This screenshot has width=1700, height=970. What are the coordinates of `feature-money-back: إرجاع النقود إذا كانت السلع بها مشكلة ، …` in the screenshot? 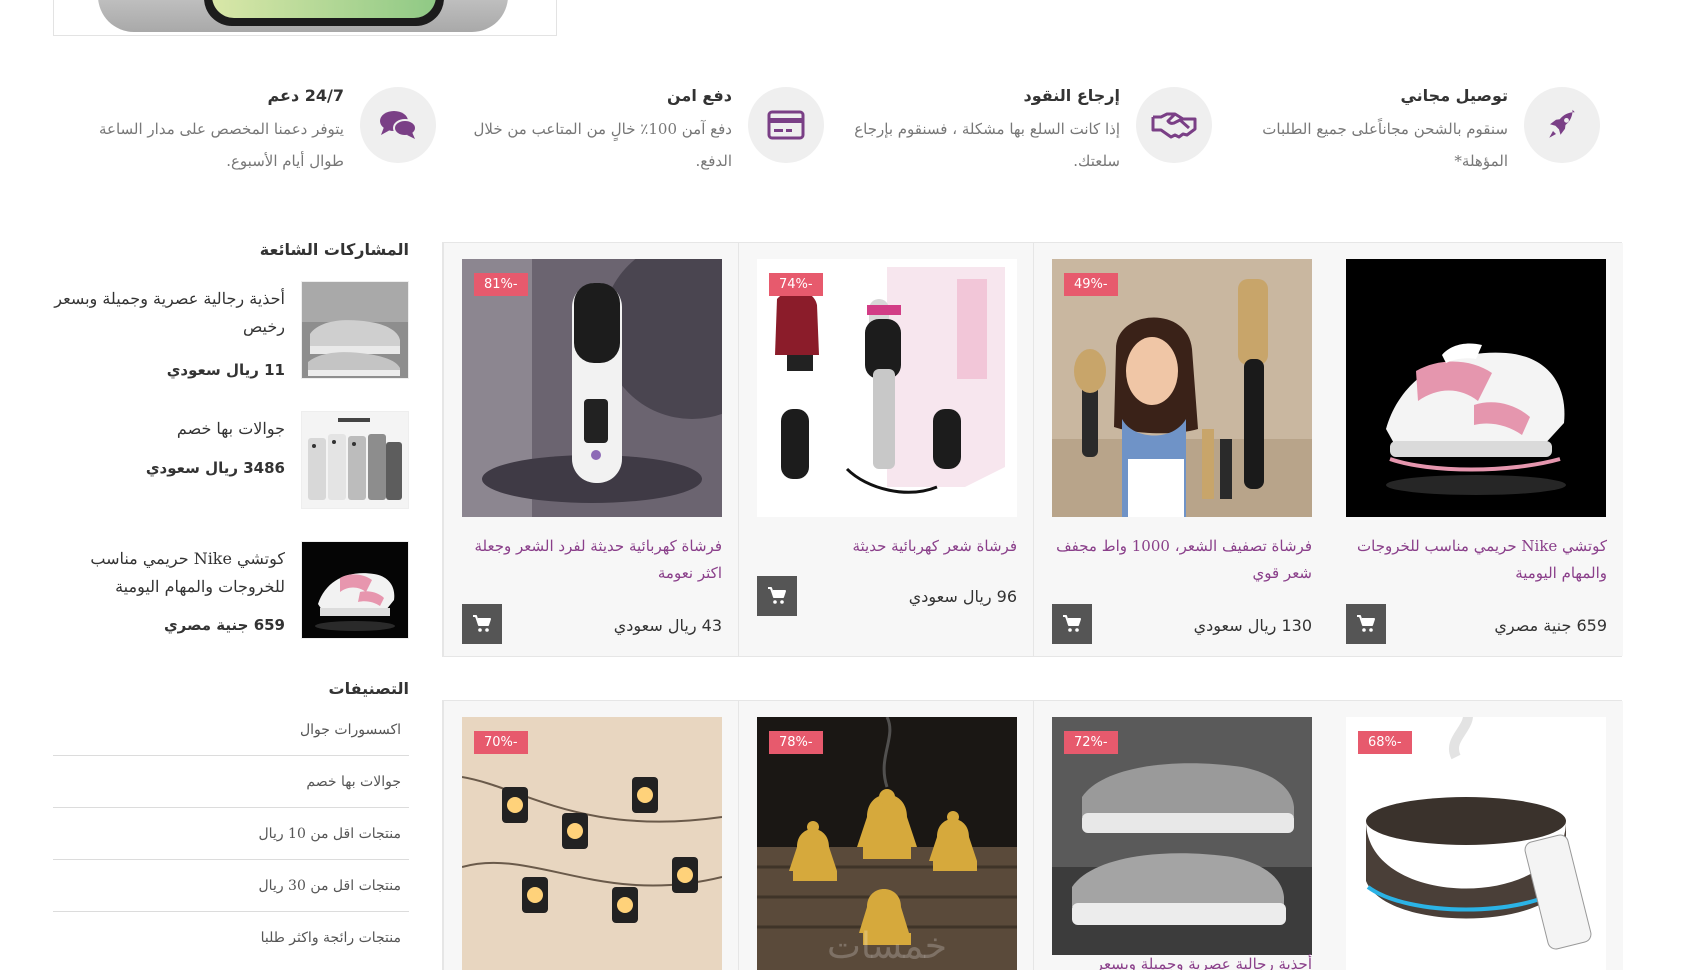 It's located at (1032, 135).